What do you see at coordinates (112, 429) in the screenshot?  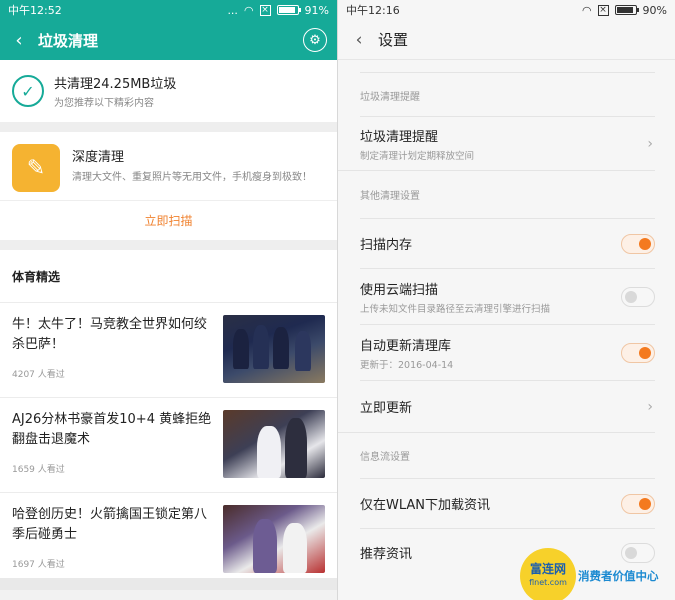 I see `news-title: AJ26分林书豪首发10+4 黄蜂拒绝翻盘击退魔术` at bounding box center [112, 429].